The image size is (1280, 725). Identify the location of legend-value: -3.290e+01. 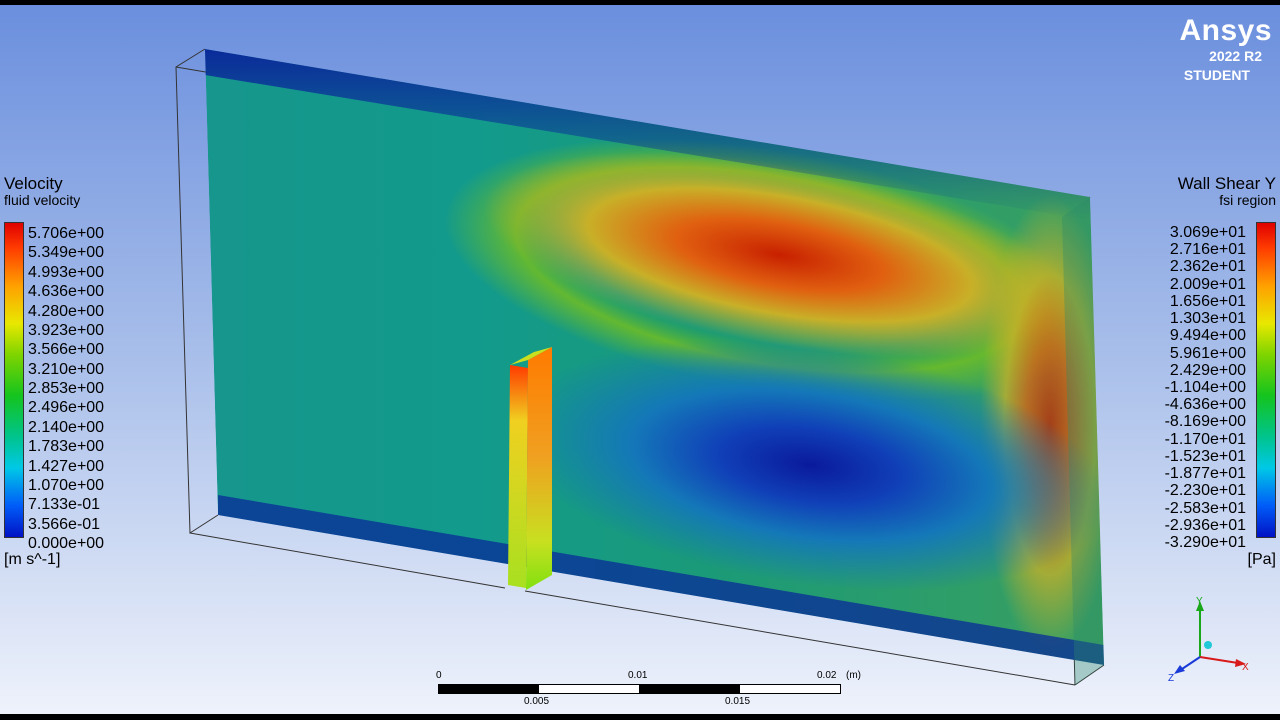
(1205, 542).